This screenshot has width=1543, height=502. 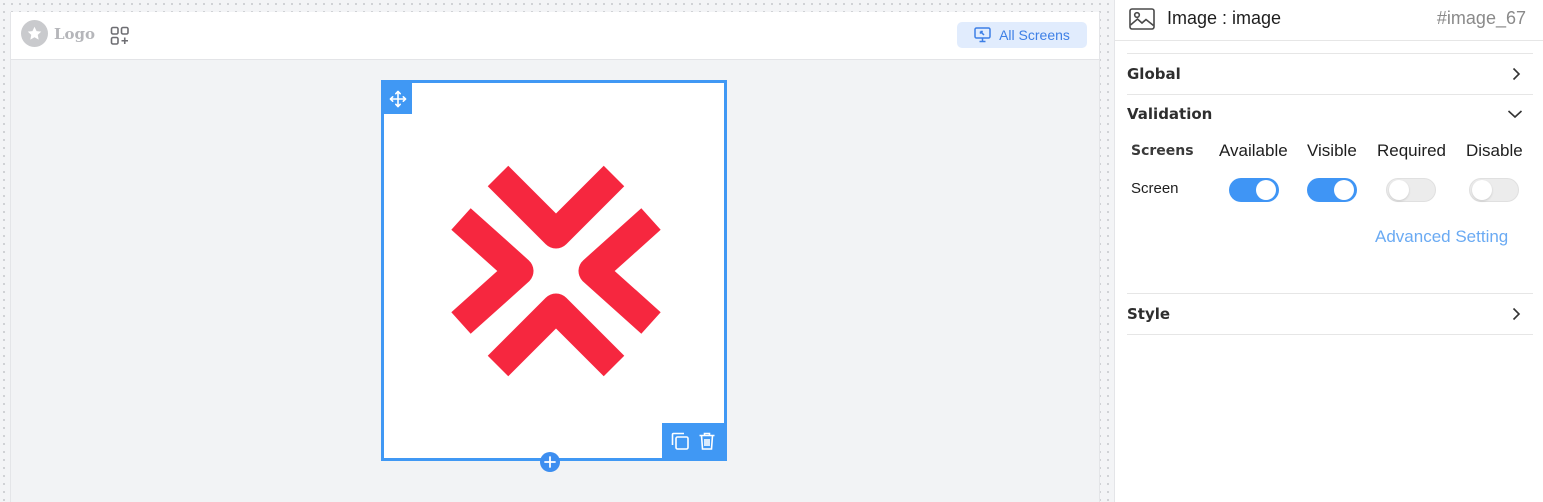 I want to click on logo-mark-image, so click(x=556, y=271).